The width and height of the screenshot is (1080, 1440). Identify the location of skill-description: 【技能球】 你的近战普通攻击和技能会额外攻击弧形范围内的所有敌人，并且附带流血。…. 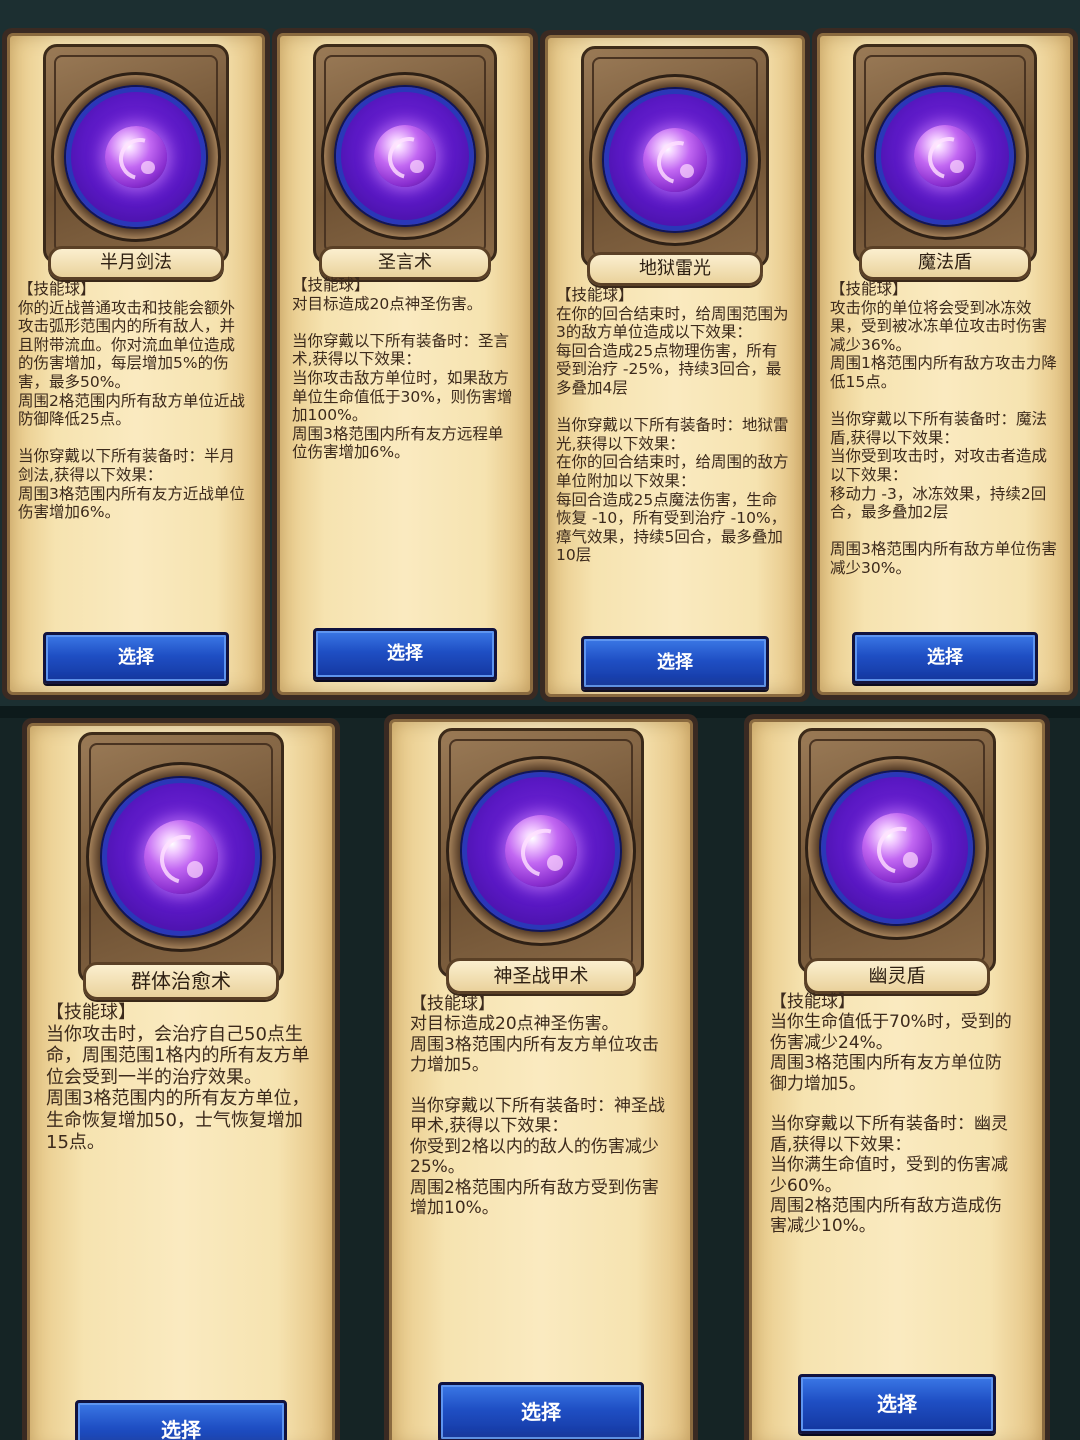
(131, 401).